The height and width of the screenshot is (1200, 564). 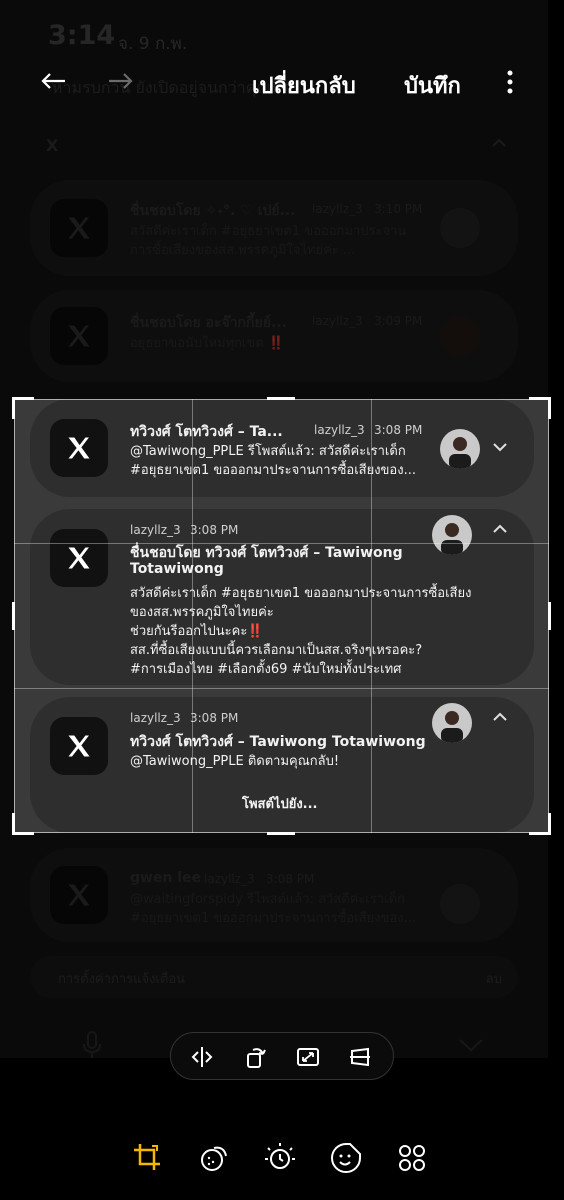 I want to click on more-options-icon, so click(x=510, y=82).